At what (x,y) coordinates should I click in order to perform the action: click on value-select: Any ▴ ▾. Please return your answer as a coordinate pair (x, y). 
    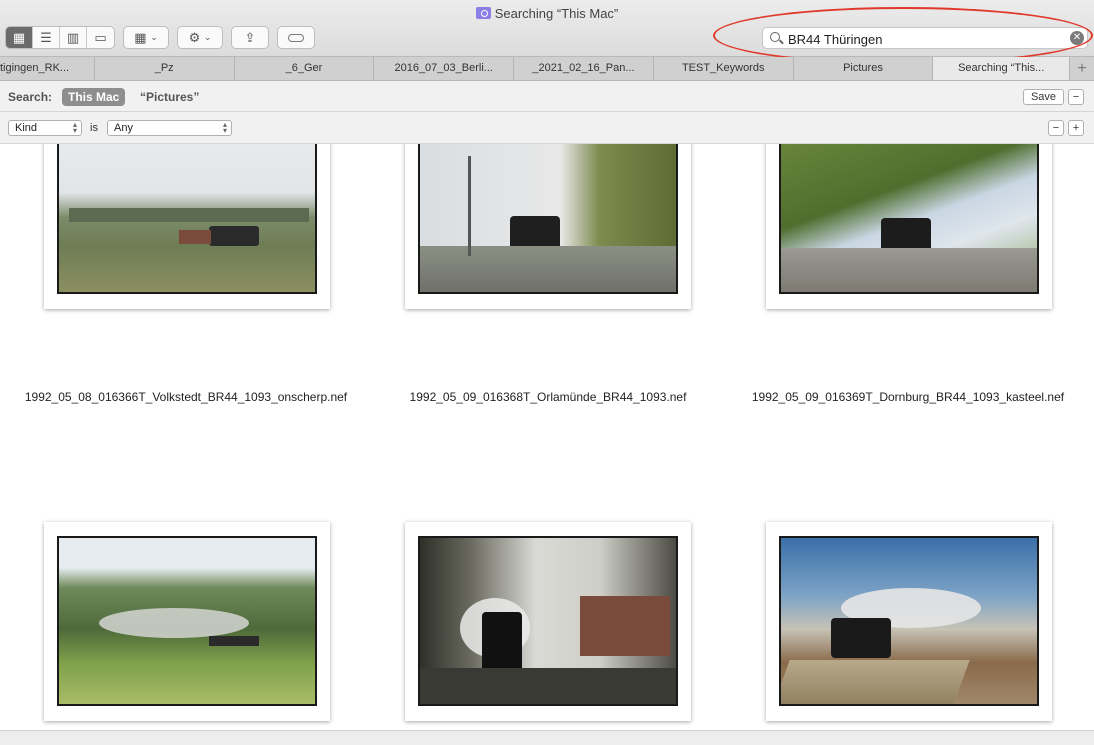
    Looking at the image, I should click on (169, 128).